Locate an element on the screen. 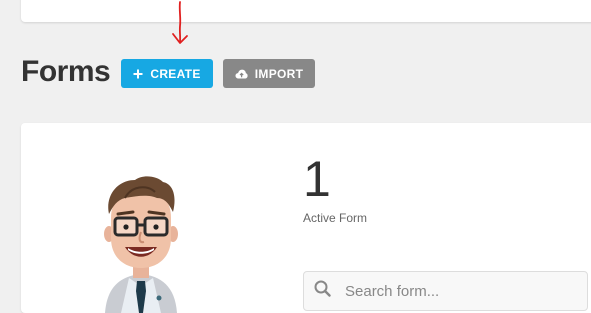  mascot-illustration is located at coordinates (141, 244).